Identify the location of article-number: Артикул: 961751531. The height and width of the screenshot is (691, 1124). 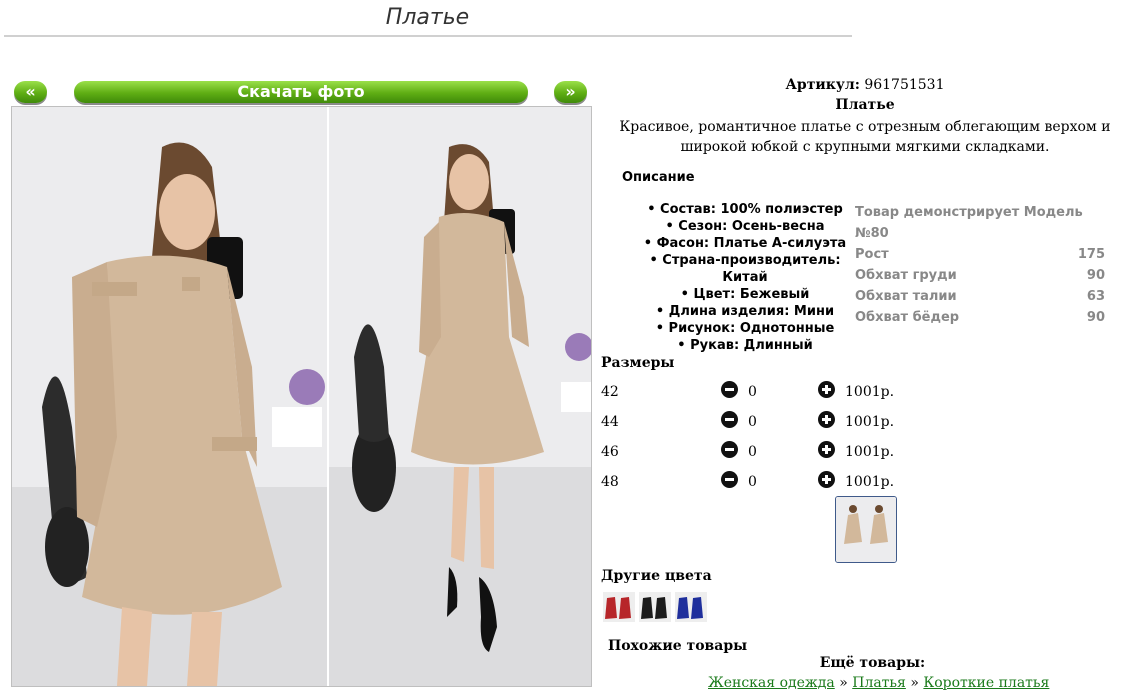
(862, 85).